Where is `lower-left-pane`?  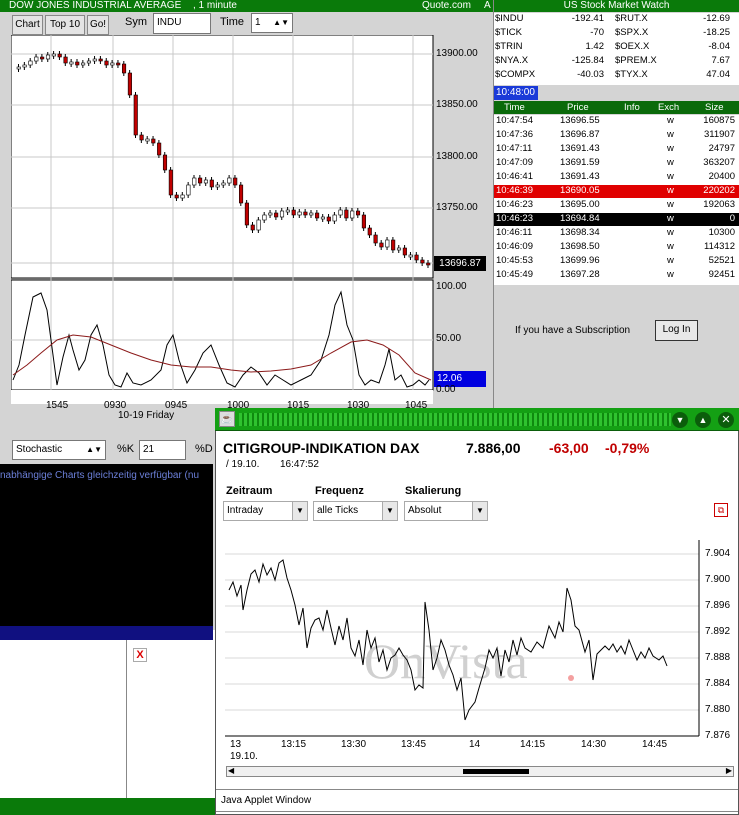 lower-left-pane is located at coordinates (63, 719).